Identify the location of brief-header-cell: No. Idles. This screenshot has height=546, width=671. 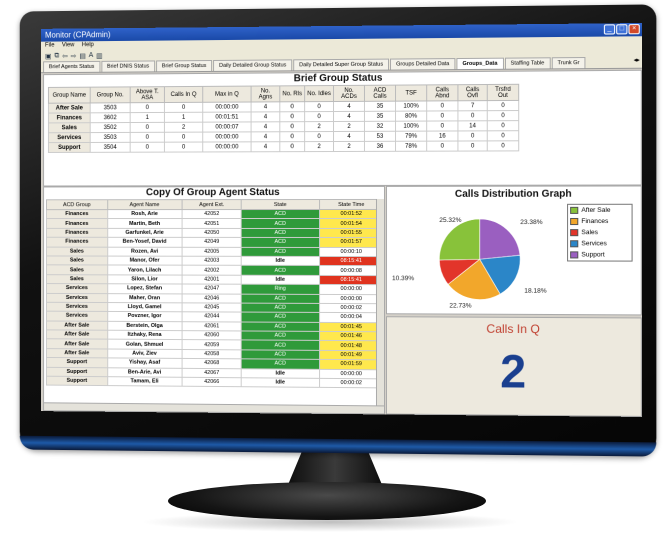
(319, 94).